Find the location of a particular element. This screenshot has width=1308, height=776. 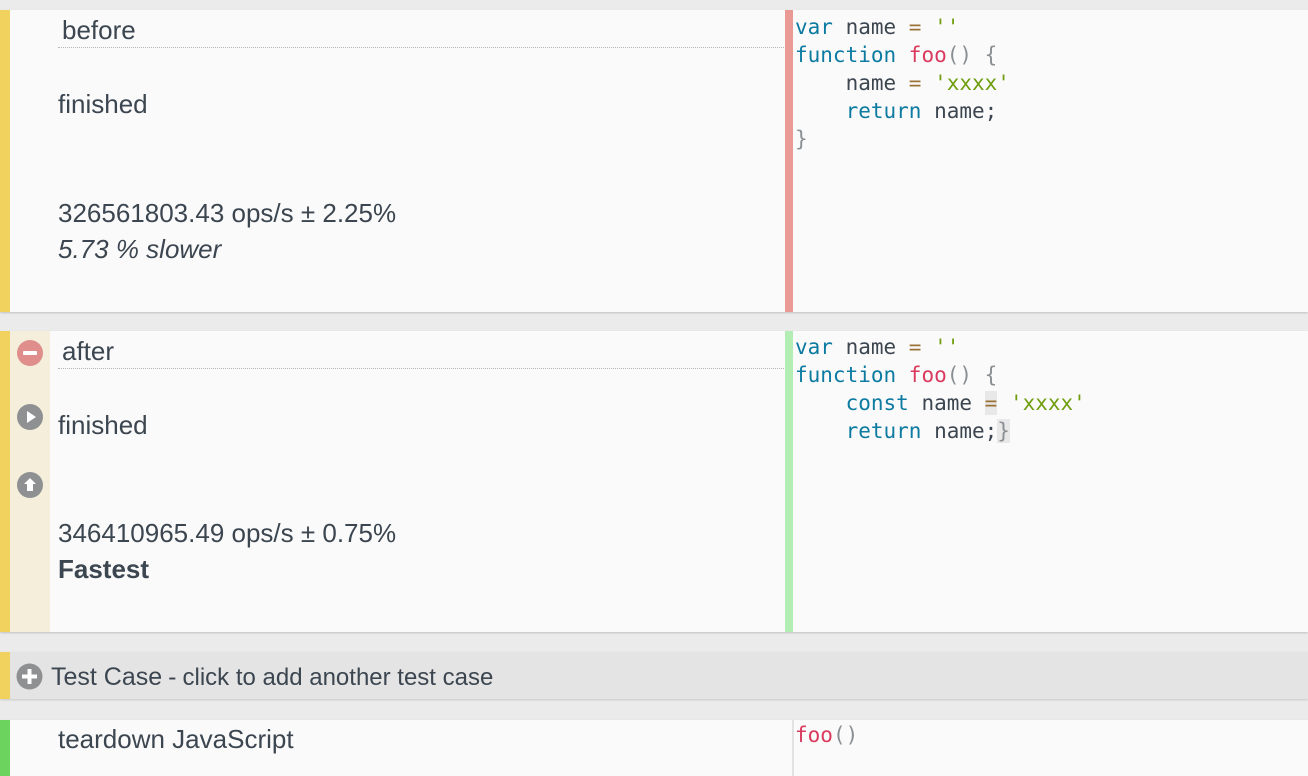

test-title: after is located at coordinates (421, 350).